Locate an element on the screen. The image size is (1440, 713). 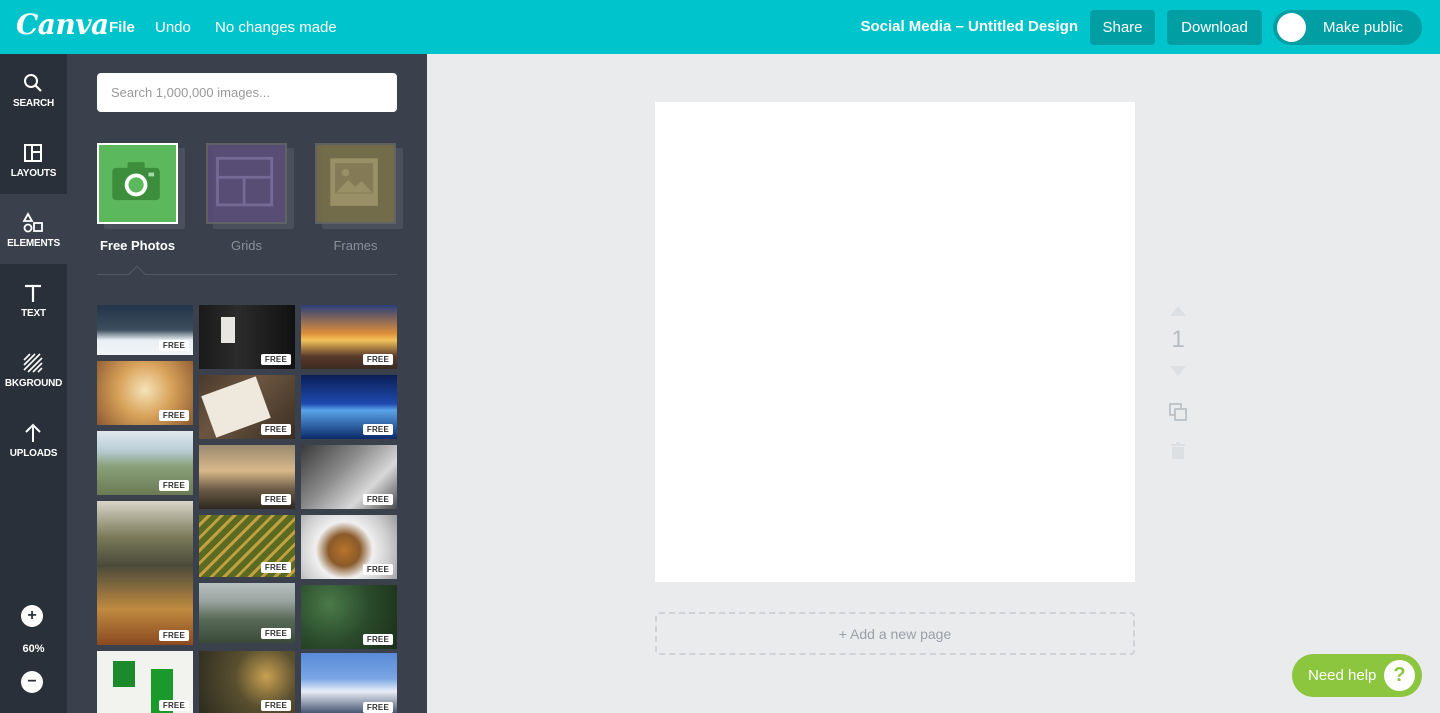
rail-item-background: BKGROUND is located at coordinates (33, 369).